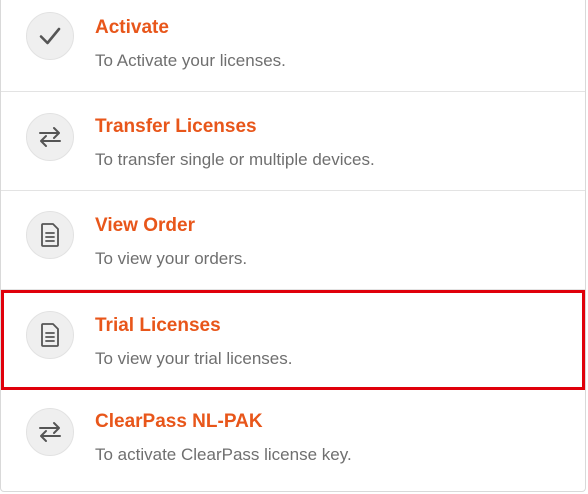  I want to click on menu-item-description: To view your trial licenses., so click(194, 358).